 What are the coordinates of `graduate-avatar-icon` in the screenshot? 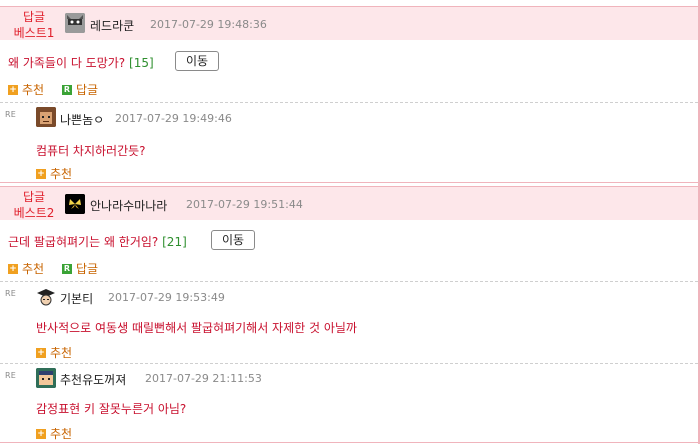 It's located at (46, 297).